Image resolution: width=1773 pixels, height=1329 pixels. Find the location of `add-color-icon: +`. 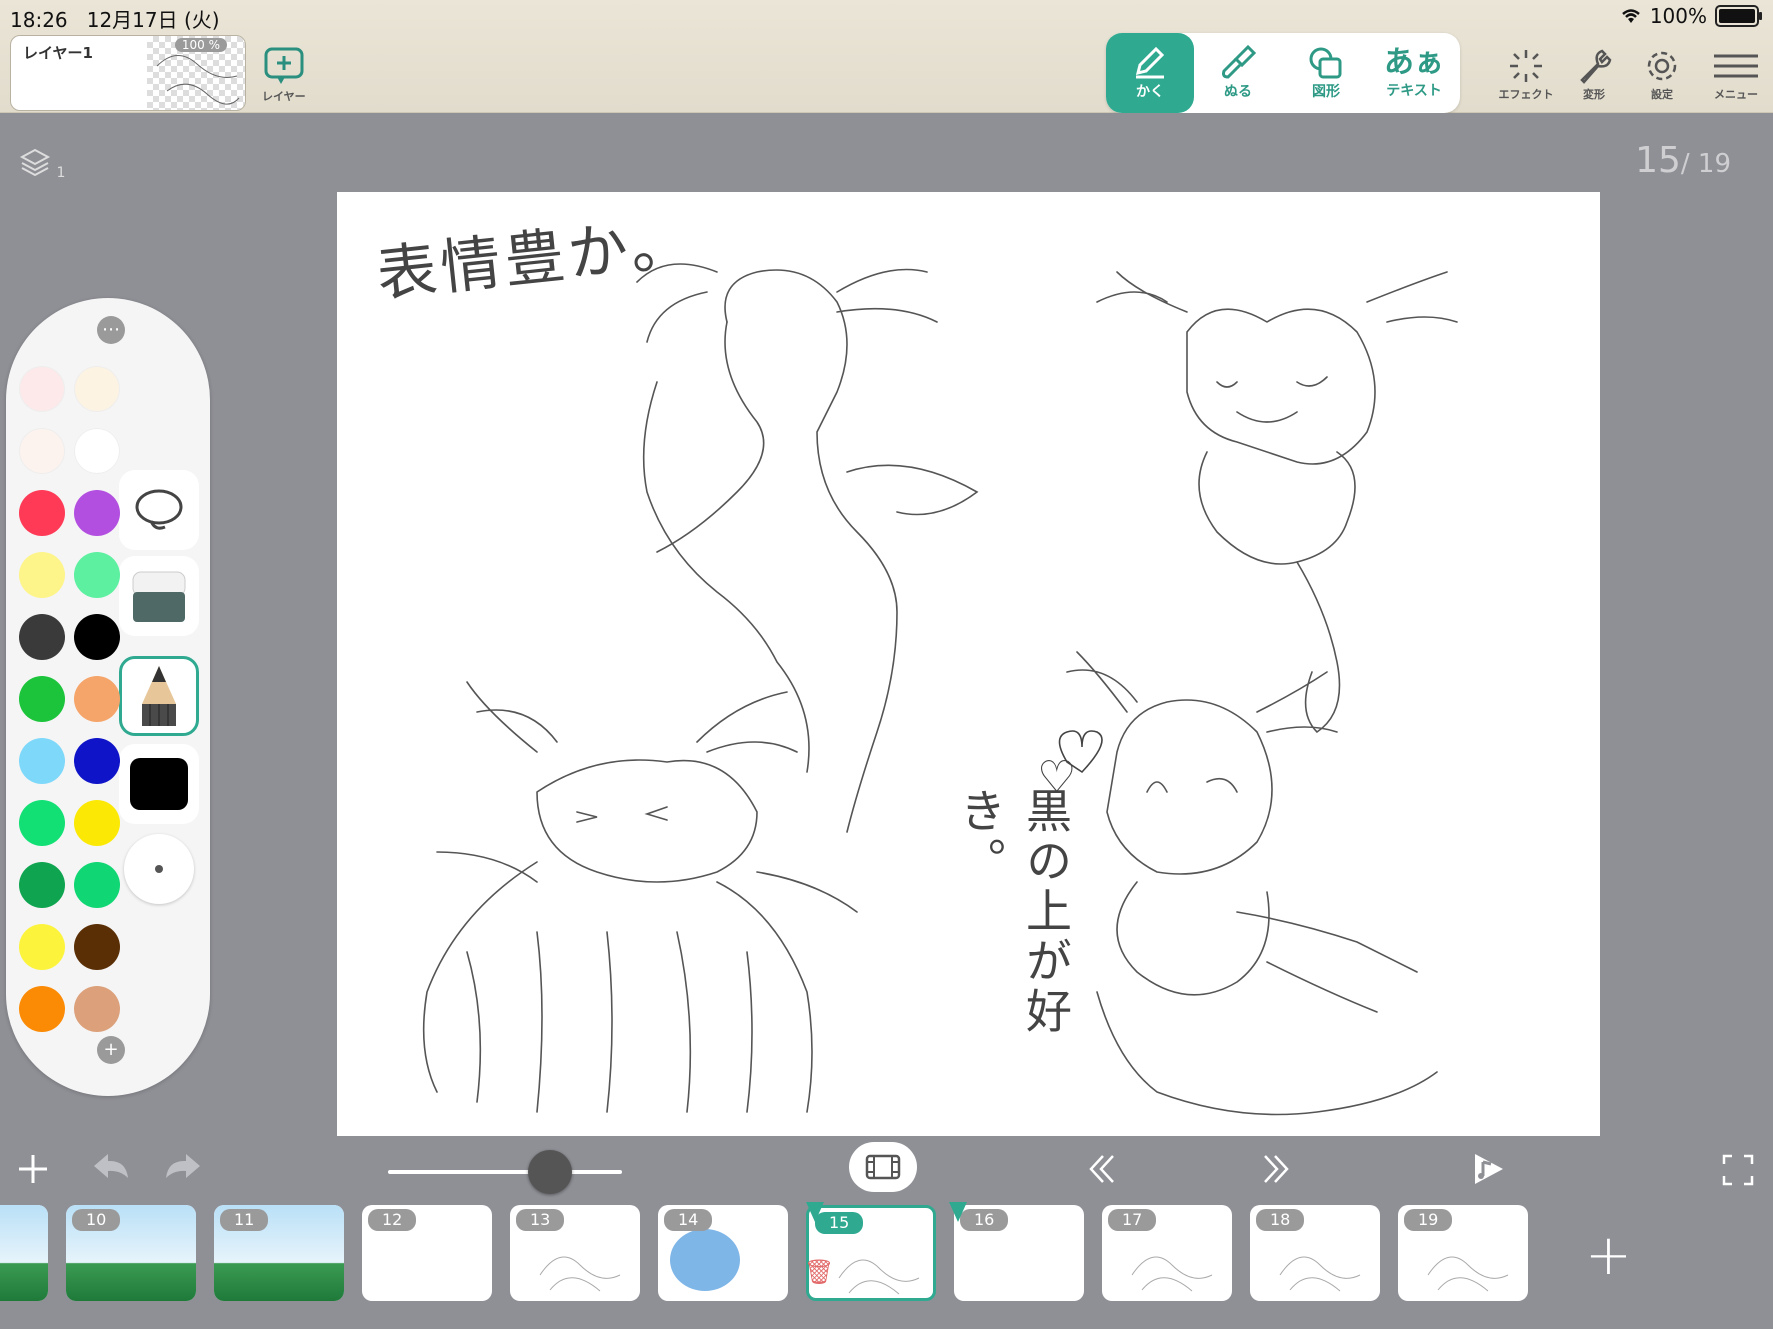

add-color-icon: + is located at coordinates (111, 1050).